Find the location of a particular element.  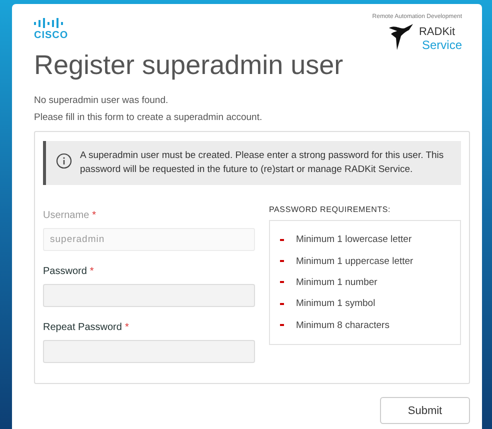

intro-text: No superadmin user was found. is located at coordinates (102, 100).